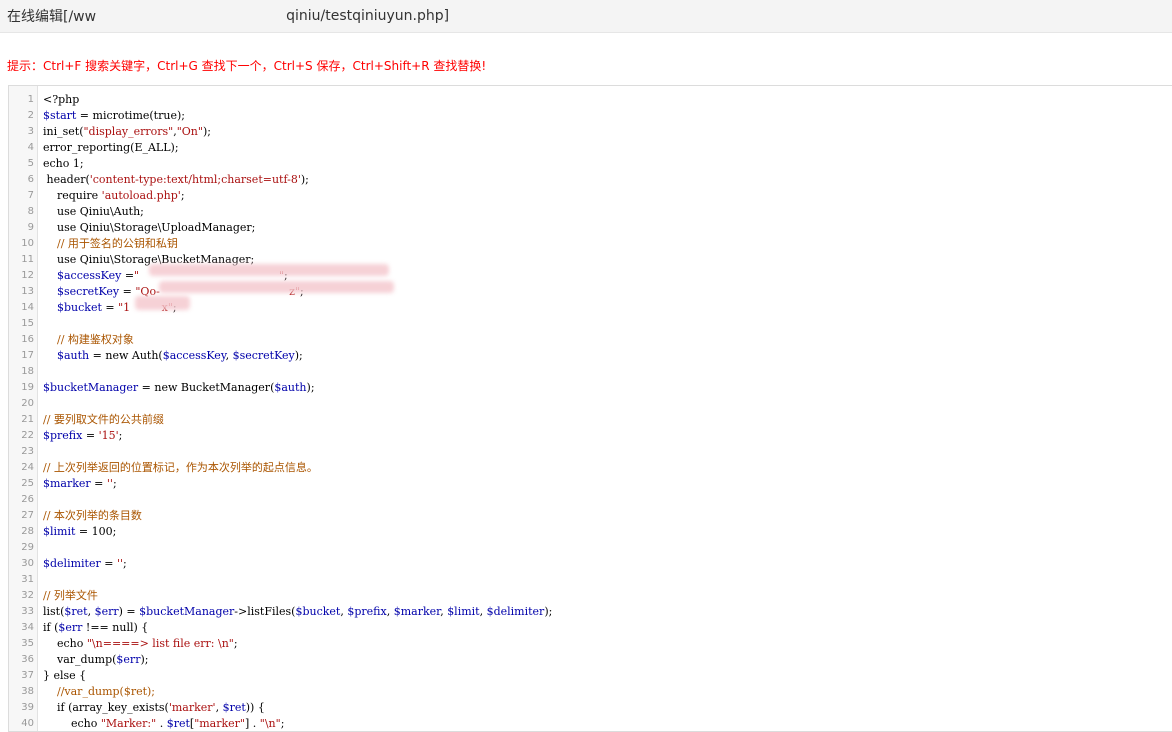  What do you see at coordinates (590, 660) in the screenshot?
I see `code-line: 36 var_dump($err);` at bounding box center [590, 660].